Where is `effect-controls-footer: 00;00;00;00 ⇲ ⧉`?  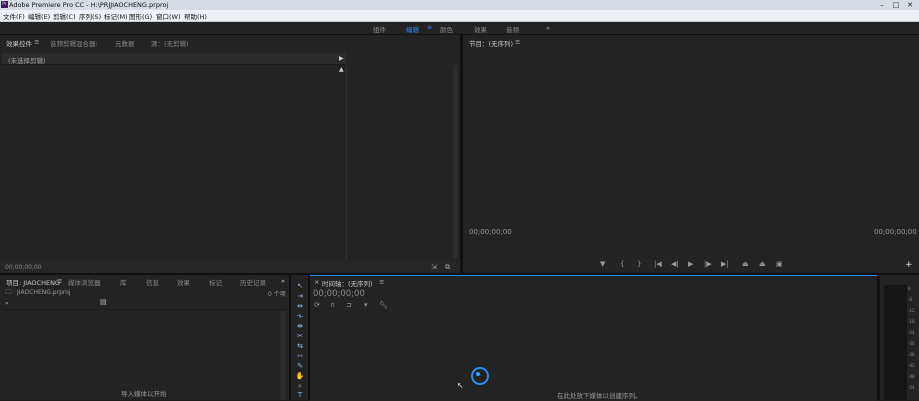
effect-controls-footer: 00;00;00;00 ⇲ ⧉ is located at coordinates (230, 267).